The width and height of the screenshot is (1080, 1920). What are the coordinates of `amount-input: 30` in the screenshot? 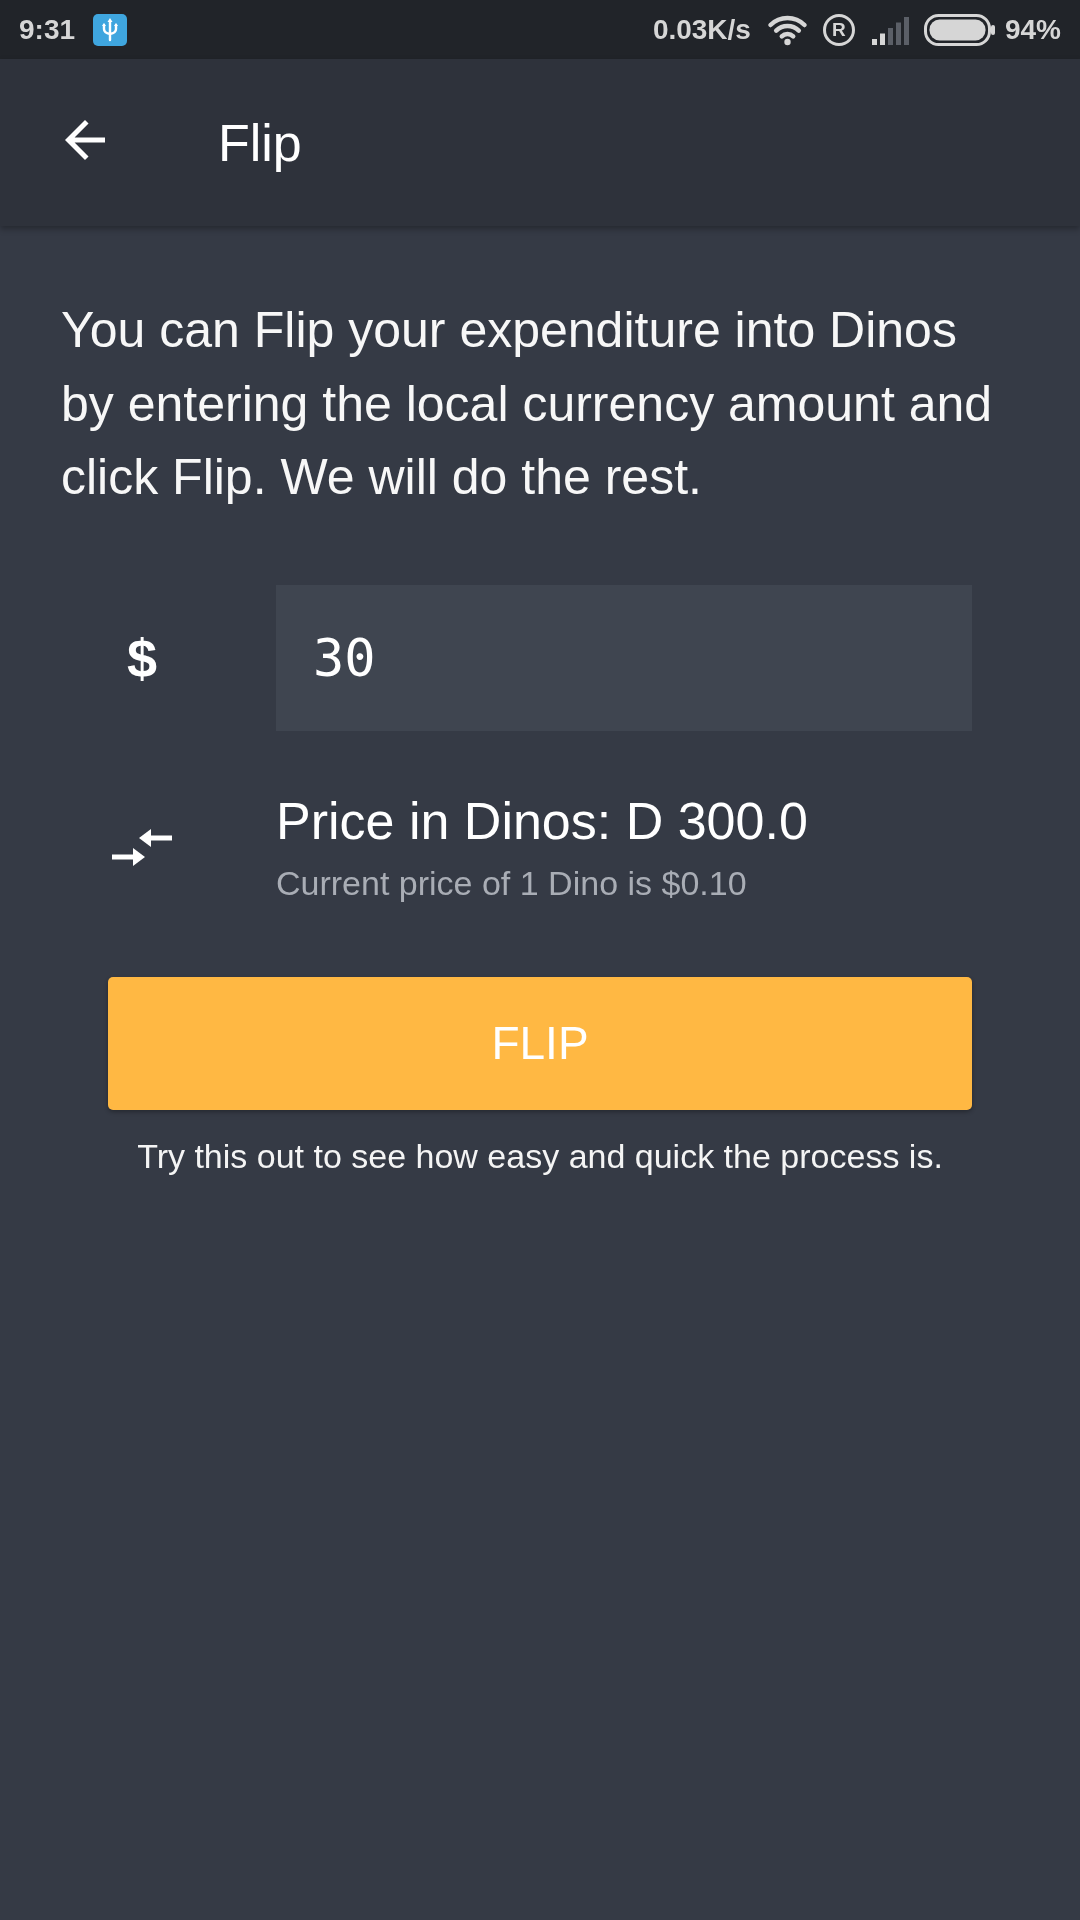 It's located at (624, 657).